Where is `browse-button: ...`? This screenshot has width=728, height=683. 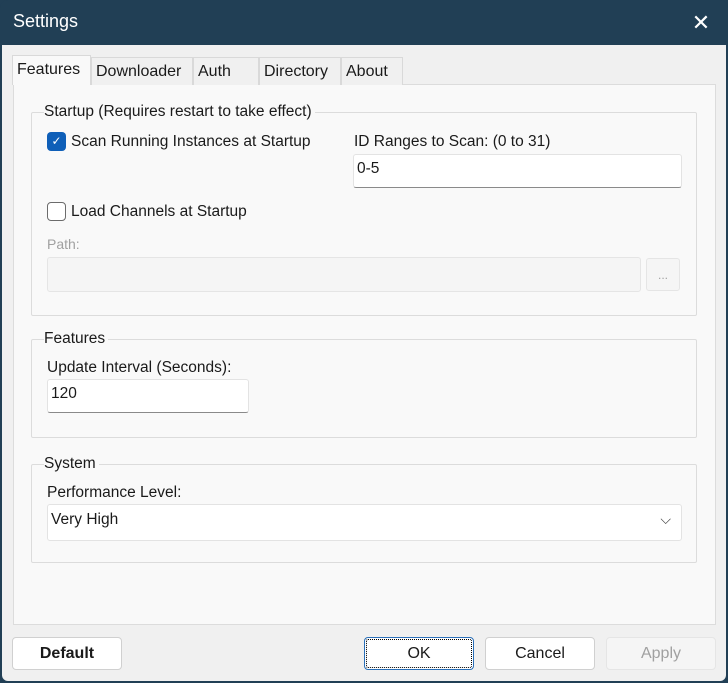 browse-button: ... is located at coordinates (663, 274).